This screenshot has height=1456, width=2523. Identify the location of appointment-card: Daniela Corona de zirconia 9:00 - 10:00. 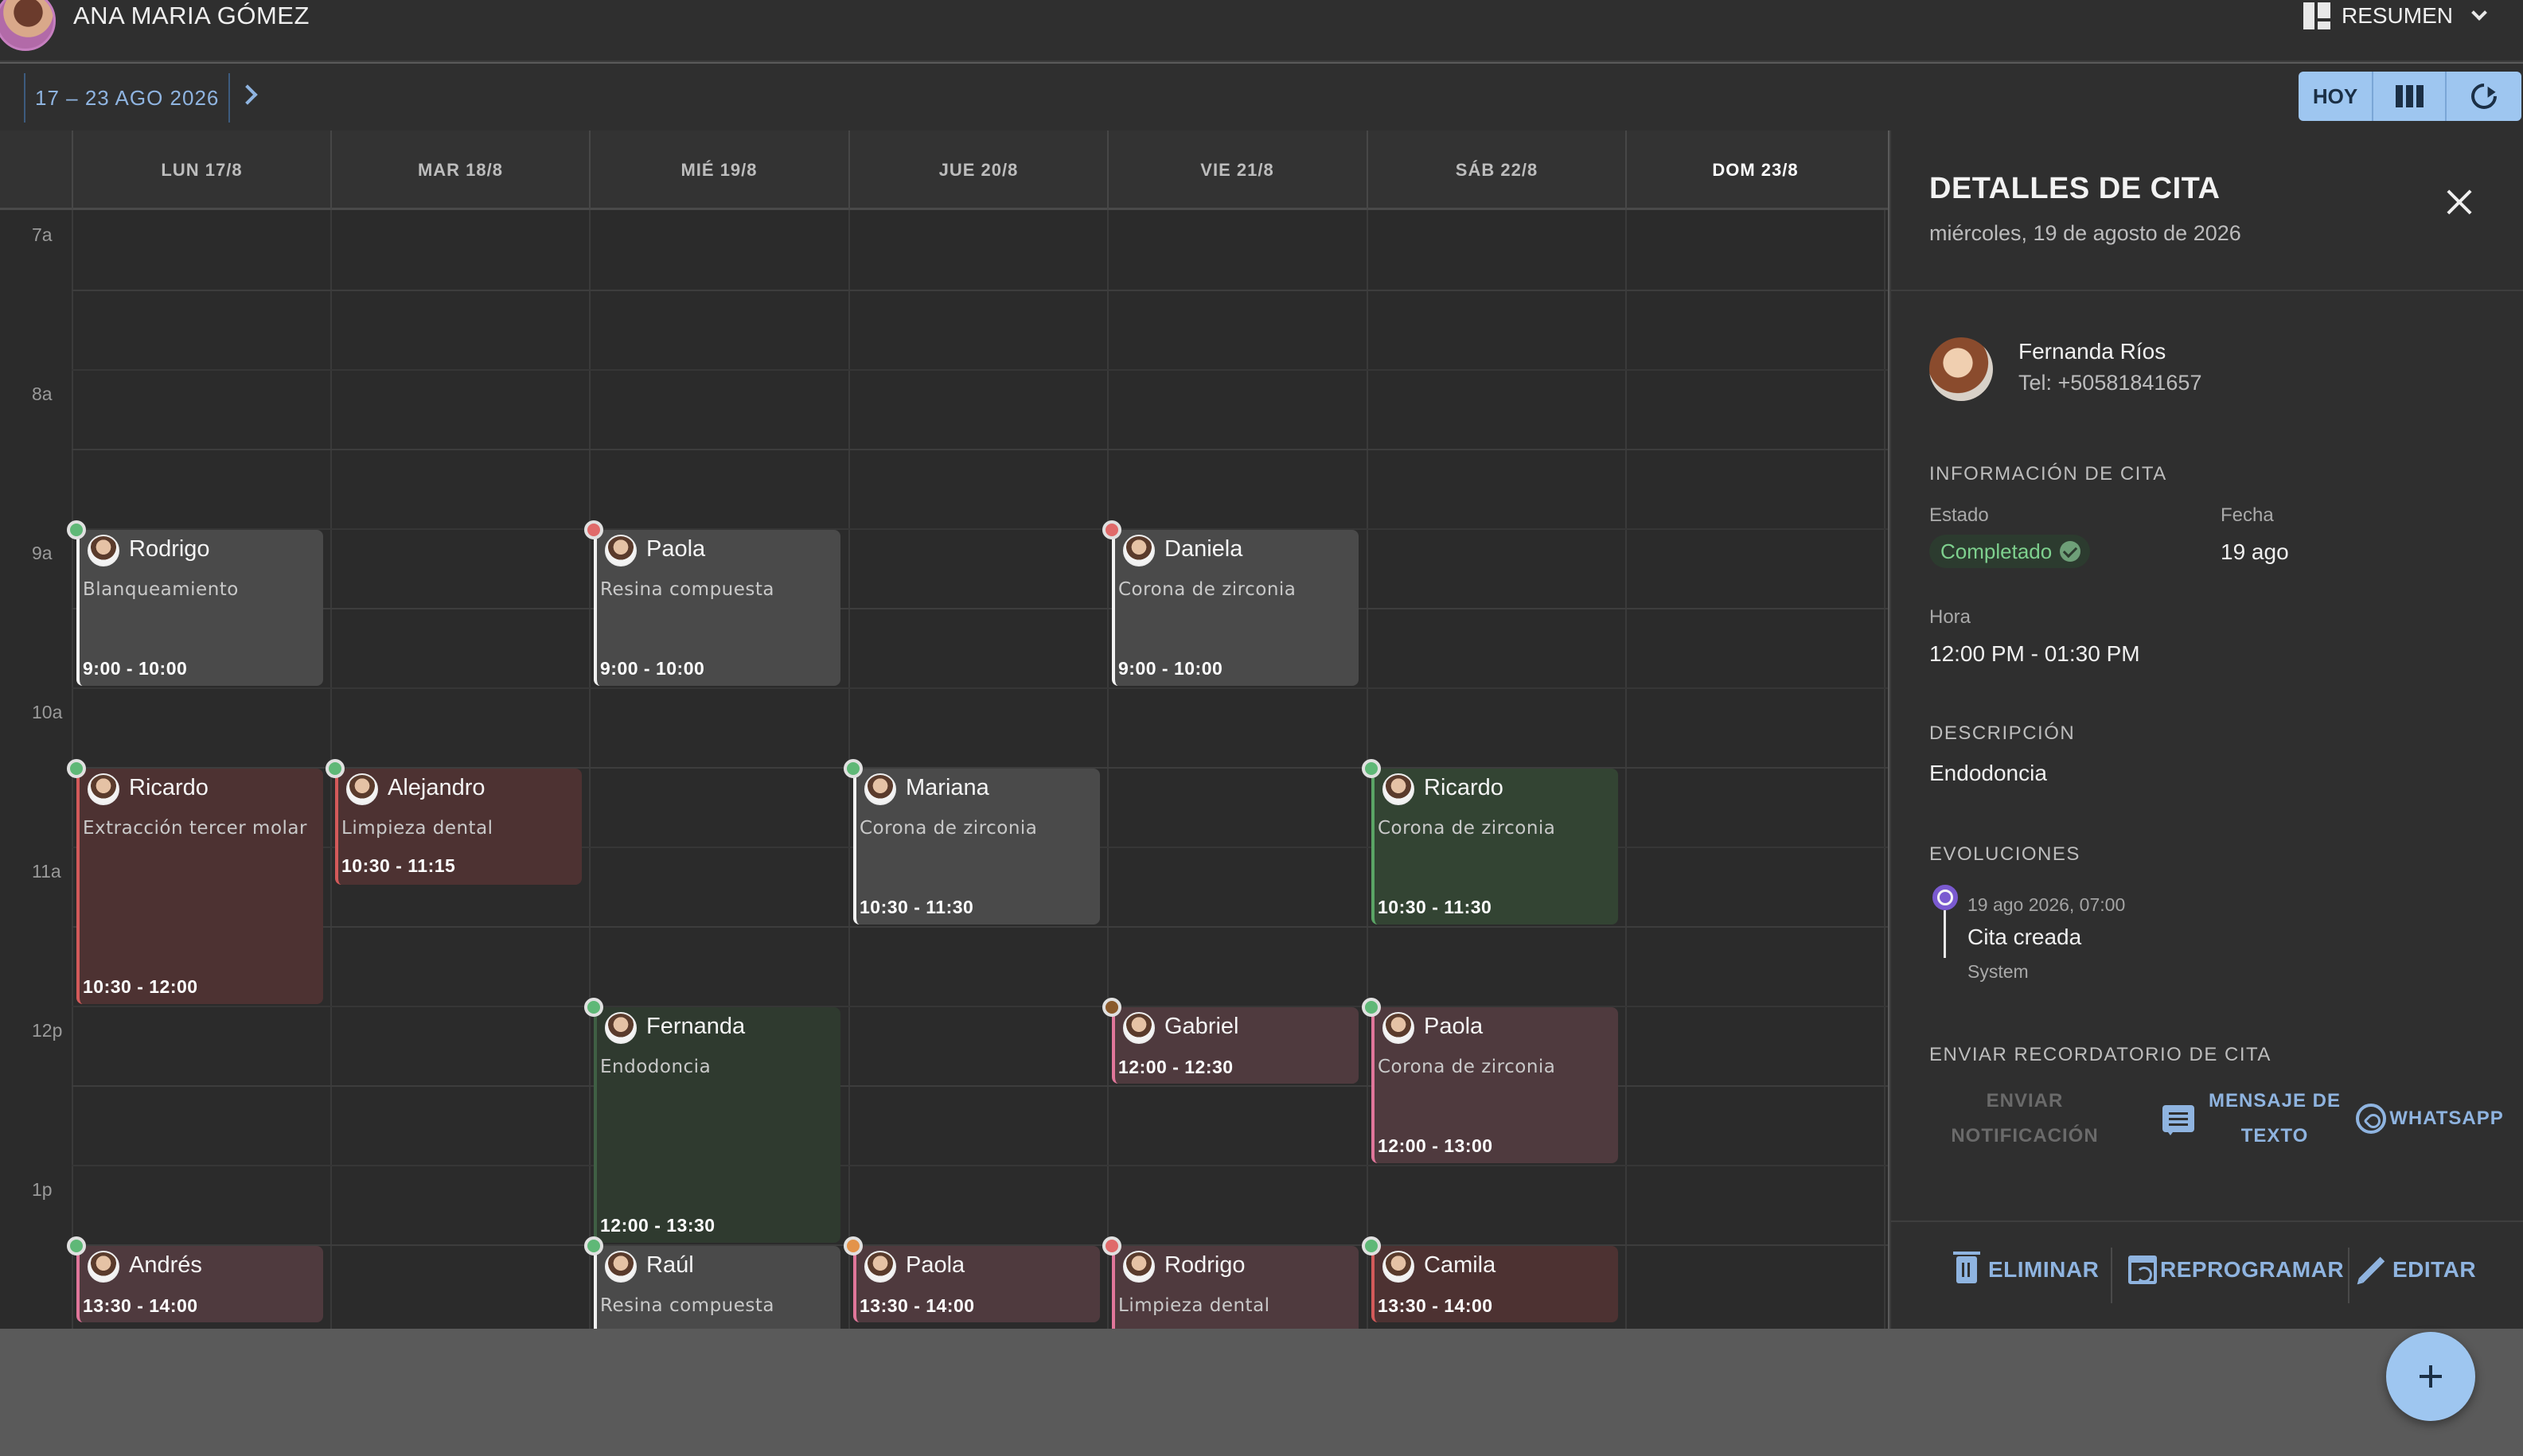
(1235, 608).